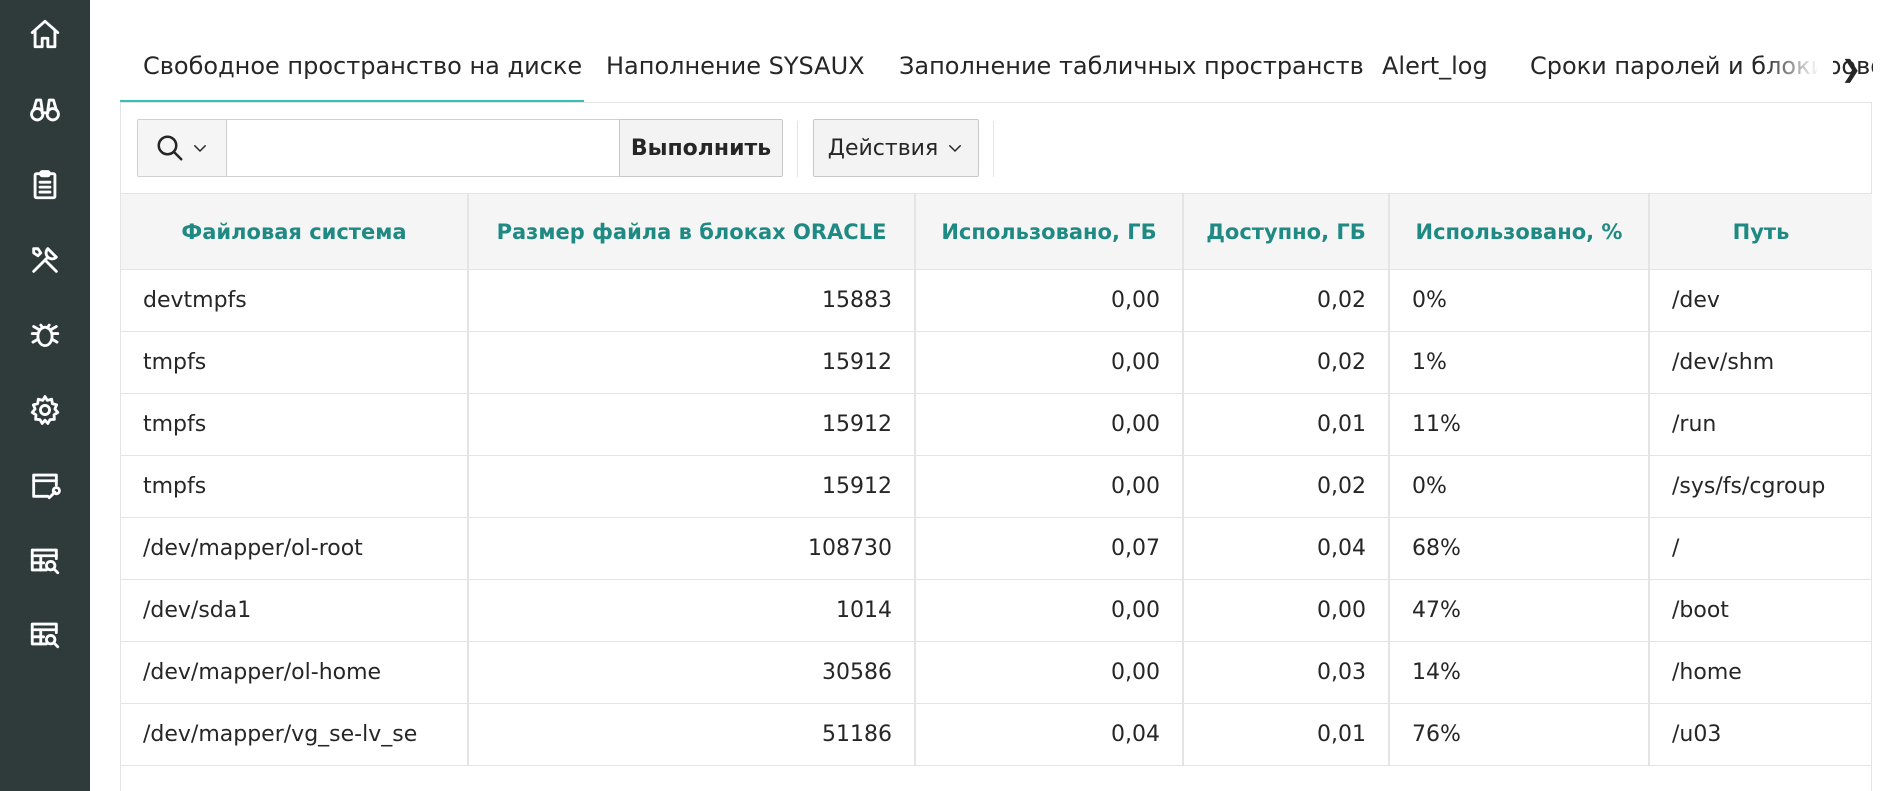  Describe the element at coordinates (170, 148) in the screenshot. I see `search-icon` at that location.